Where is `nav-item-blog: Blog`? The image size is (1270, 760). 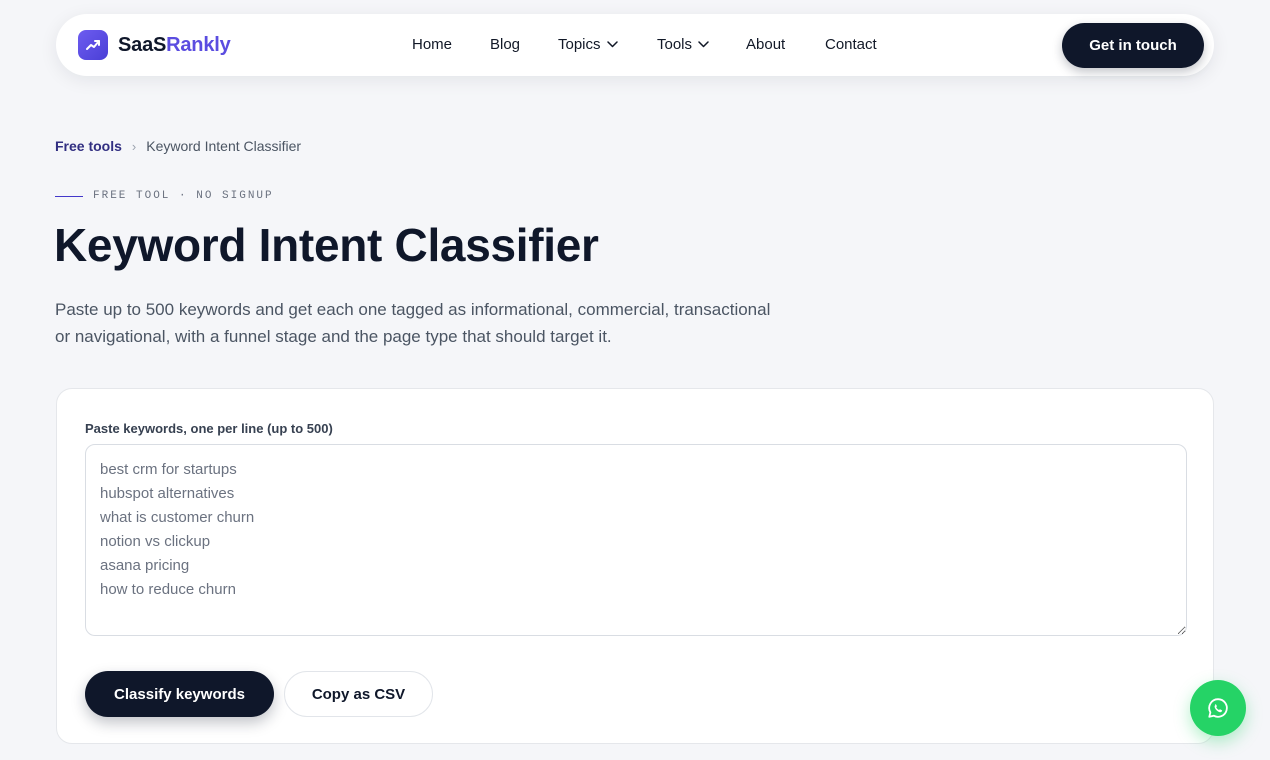 nav-item-blog: Blog is located at coordinates (505, 44).